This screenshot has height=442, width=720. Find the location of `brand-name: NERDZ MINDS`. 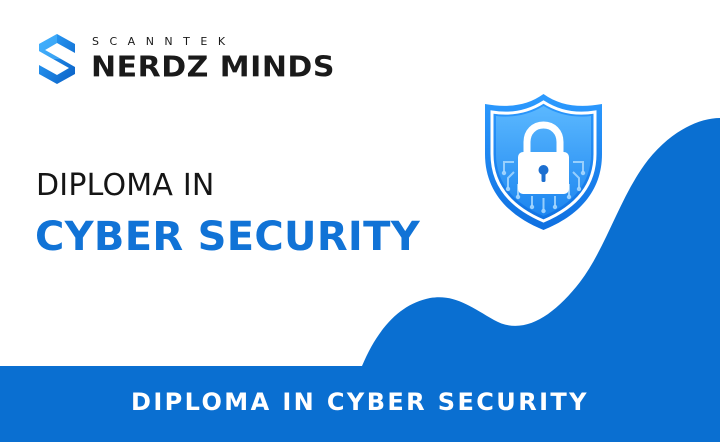

brand-name: NERDZ MINDS is located at coordinates (213, 68).